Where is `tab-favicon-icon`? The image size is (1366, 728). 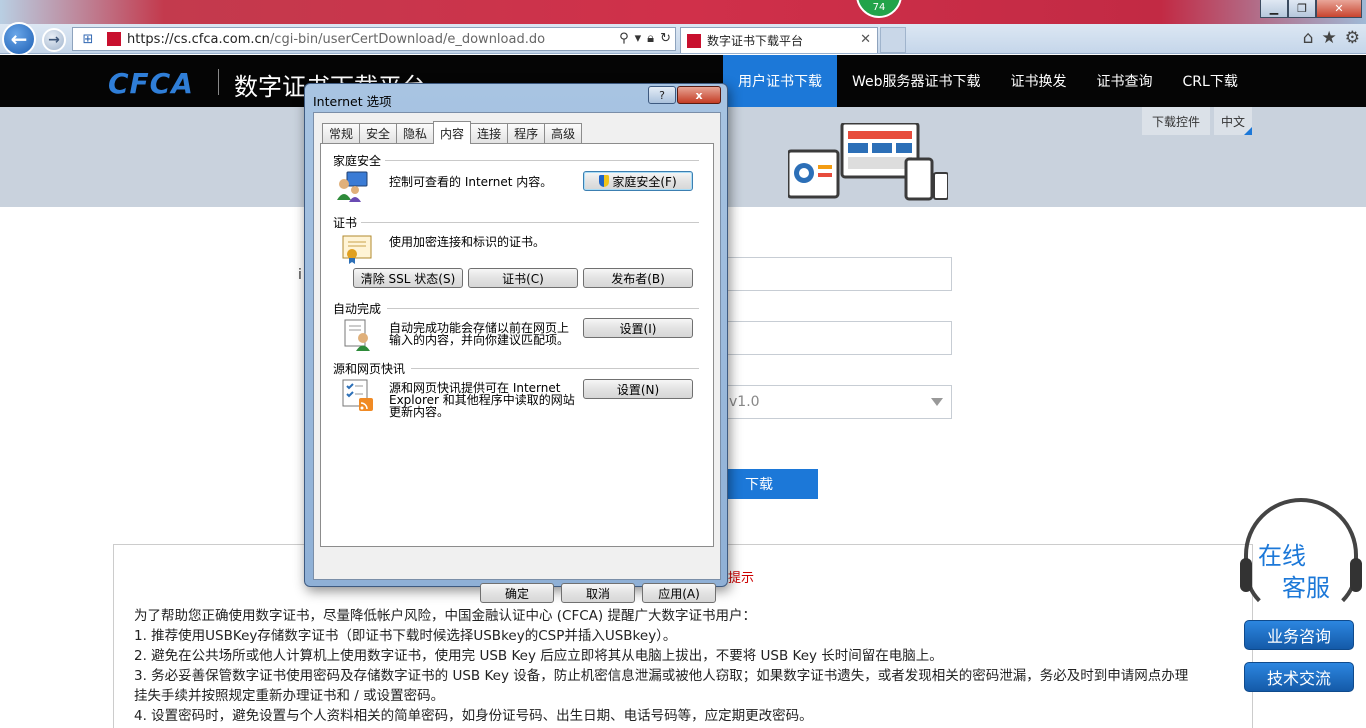
tab-favicon-icon is located at coordinates (694, 40).